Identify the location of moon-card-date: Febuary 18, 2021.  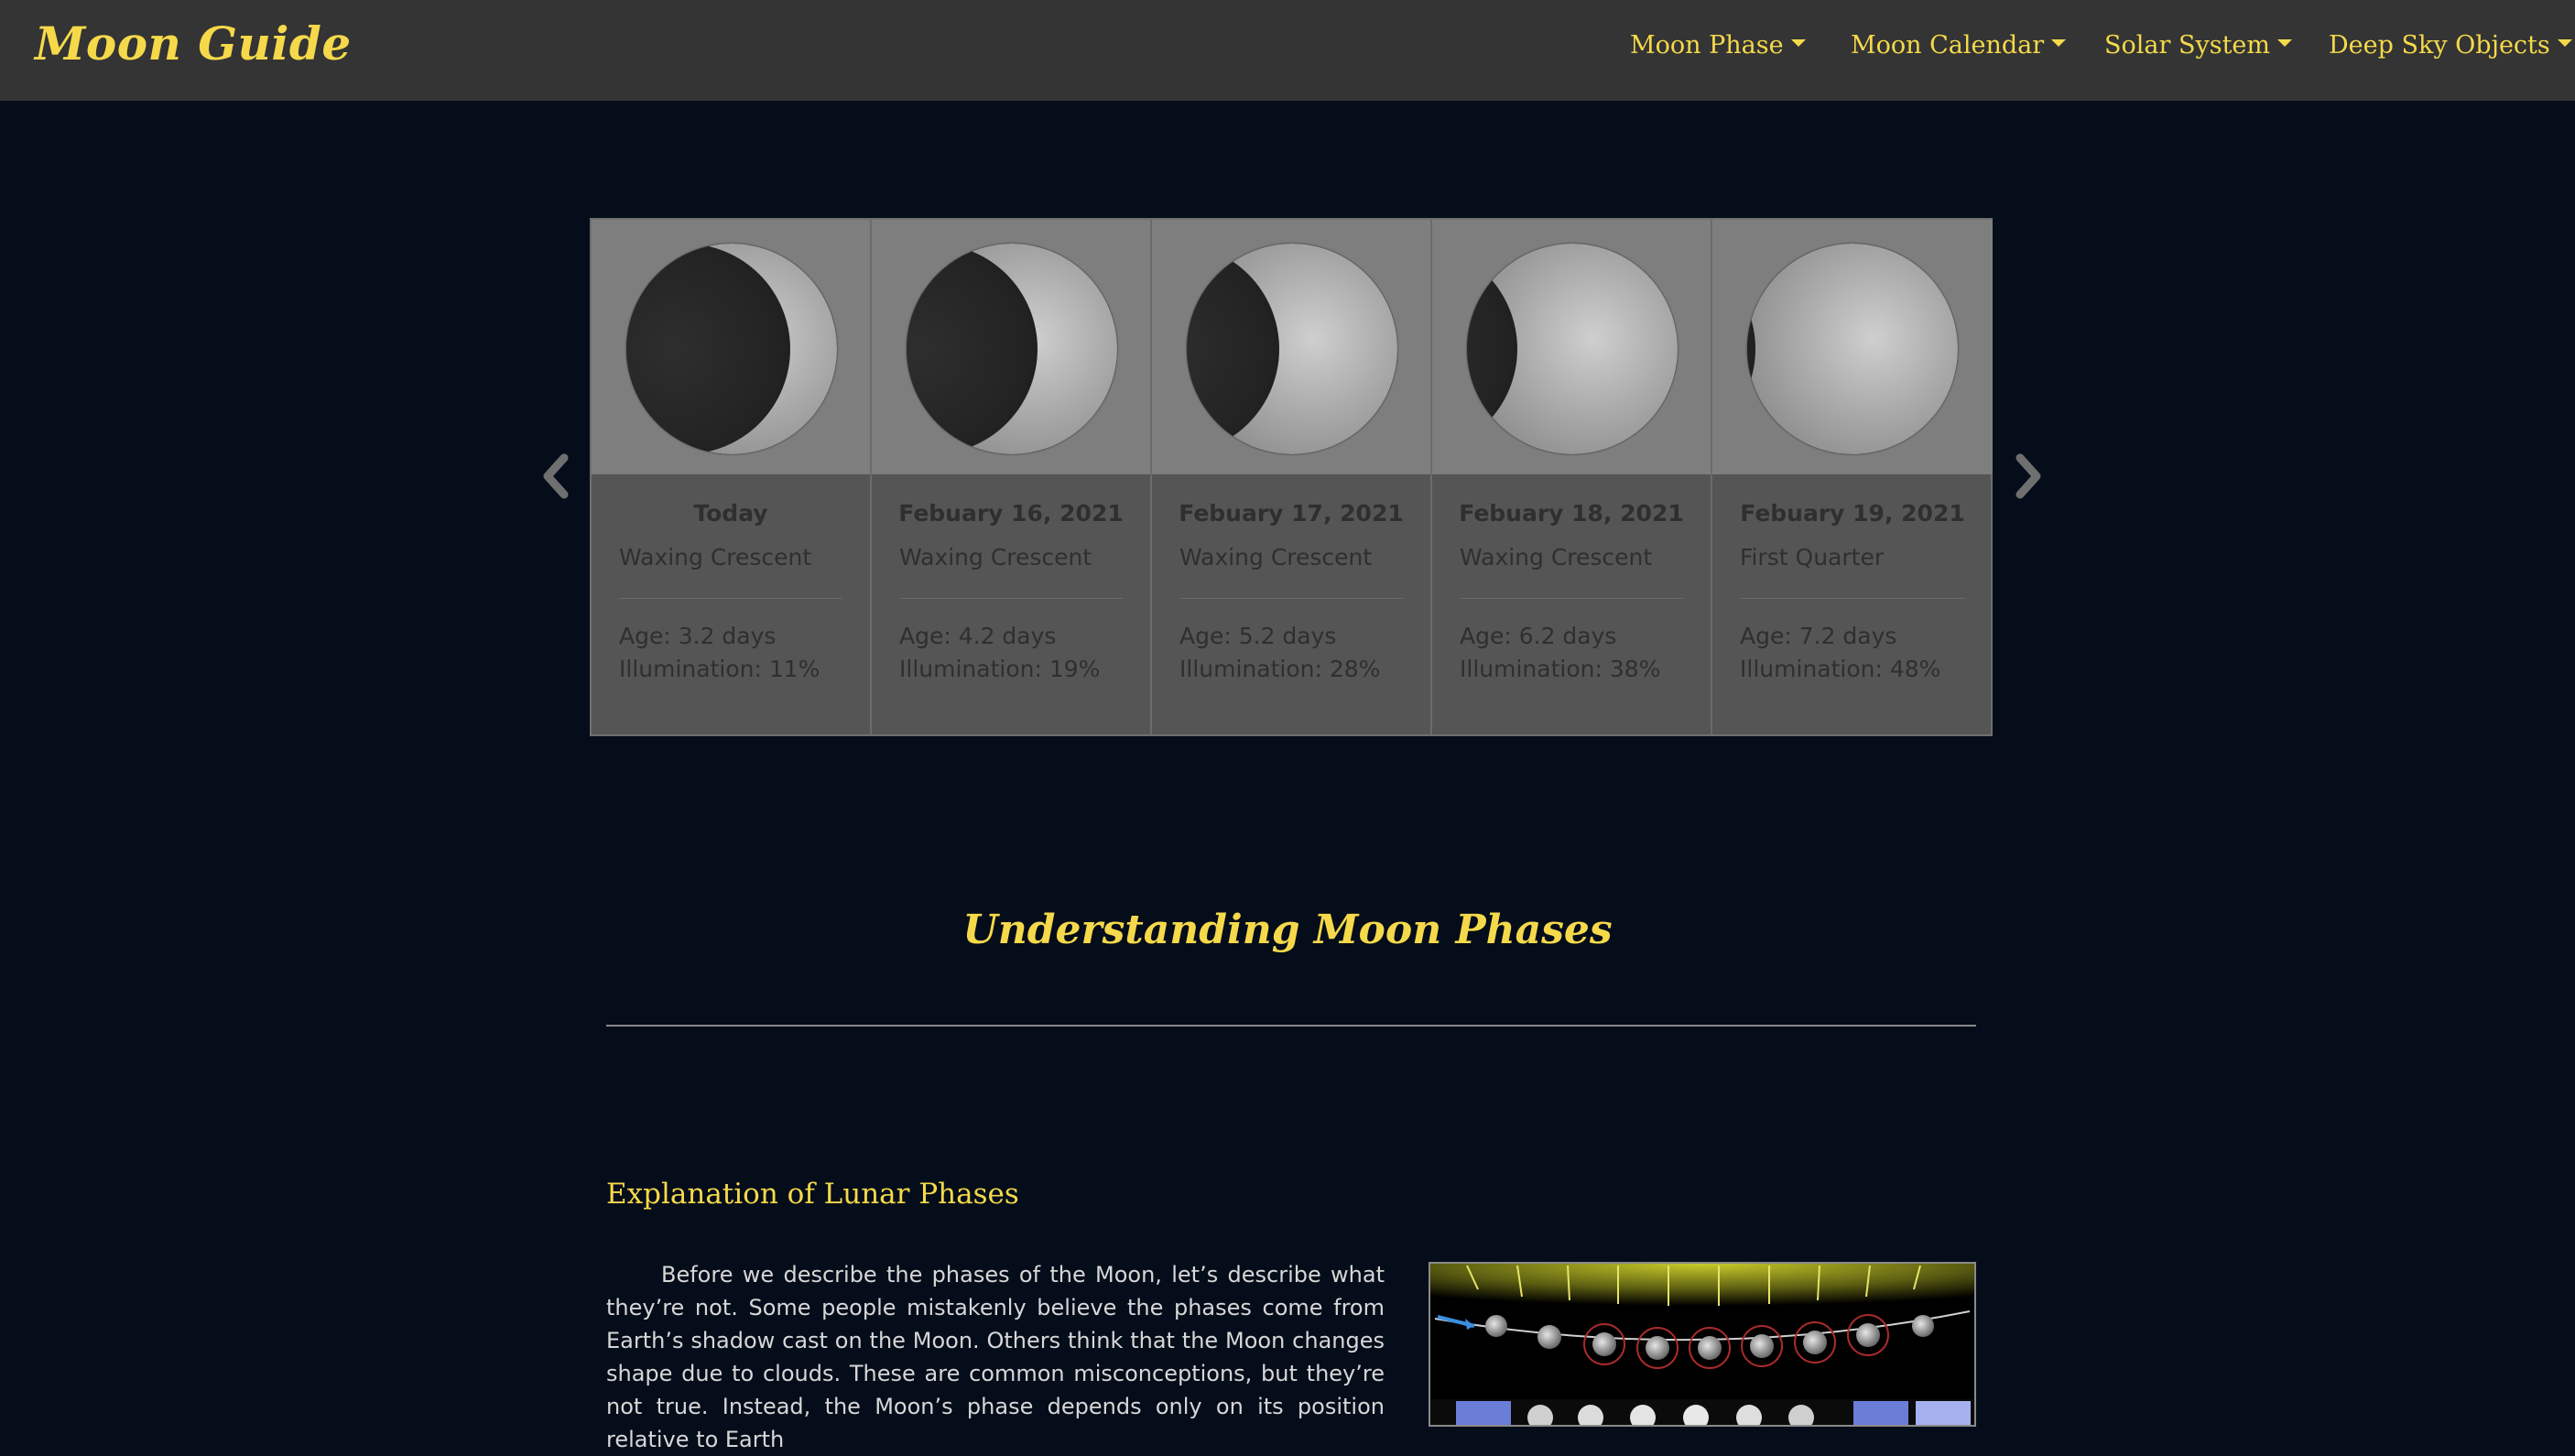
(1571, 513).